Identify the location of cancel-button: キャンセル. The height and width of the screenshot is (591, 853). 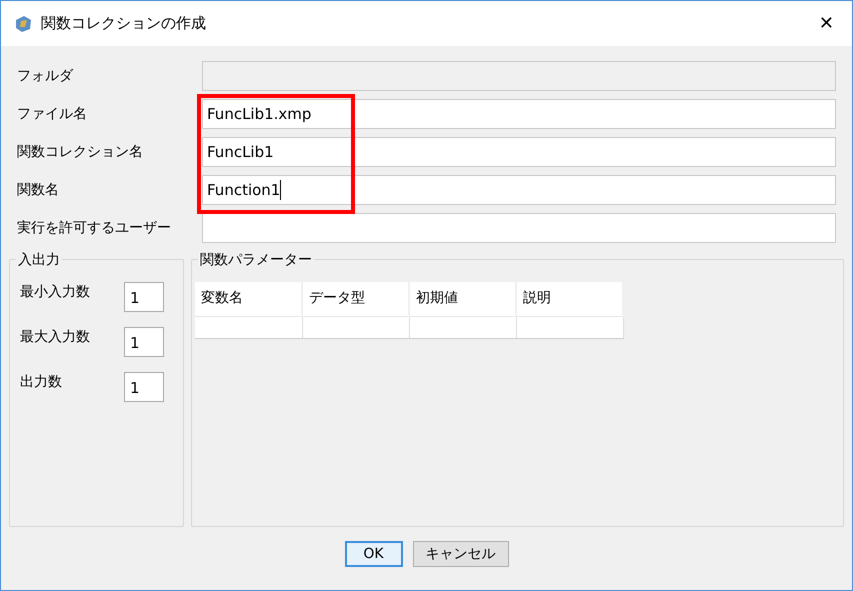
(460, 554).